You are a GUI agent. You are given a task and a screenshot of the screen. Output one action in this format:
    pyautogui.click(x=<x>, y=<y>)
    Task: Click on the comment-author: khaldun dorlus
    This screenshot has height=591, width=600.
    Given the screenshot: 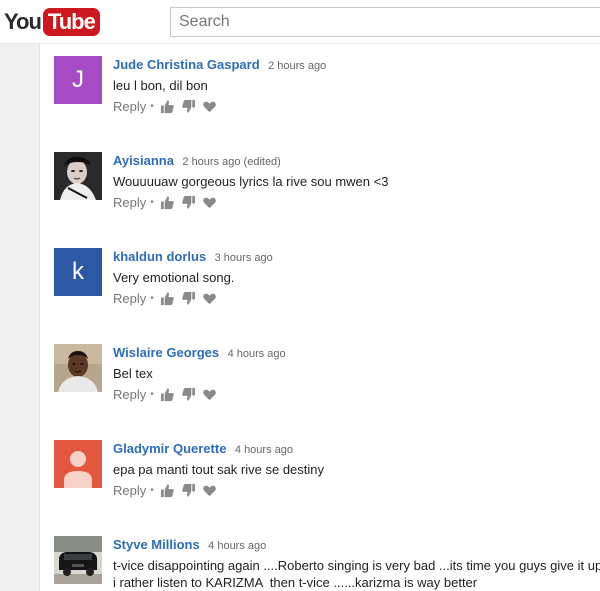 What is the action you would take?
    pyautogui.click(x=159, y=256)
    